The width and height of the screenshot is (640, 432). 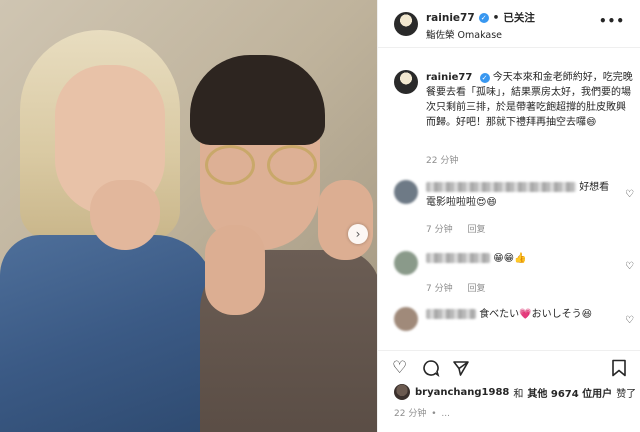 What do you see at coordinates (521, 195) in the screenshot?
I see `comment-text-block: 好想看電影啦啦啦😍😄` at bounding box center [521, 195].